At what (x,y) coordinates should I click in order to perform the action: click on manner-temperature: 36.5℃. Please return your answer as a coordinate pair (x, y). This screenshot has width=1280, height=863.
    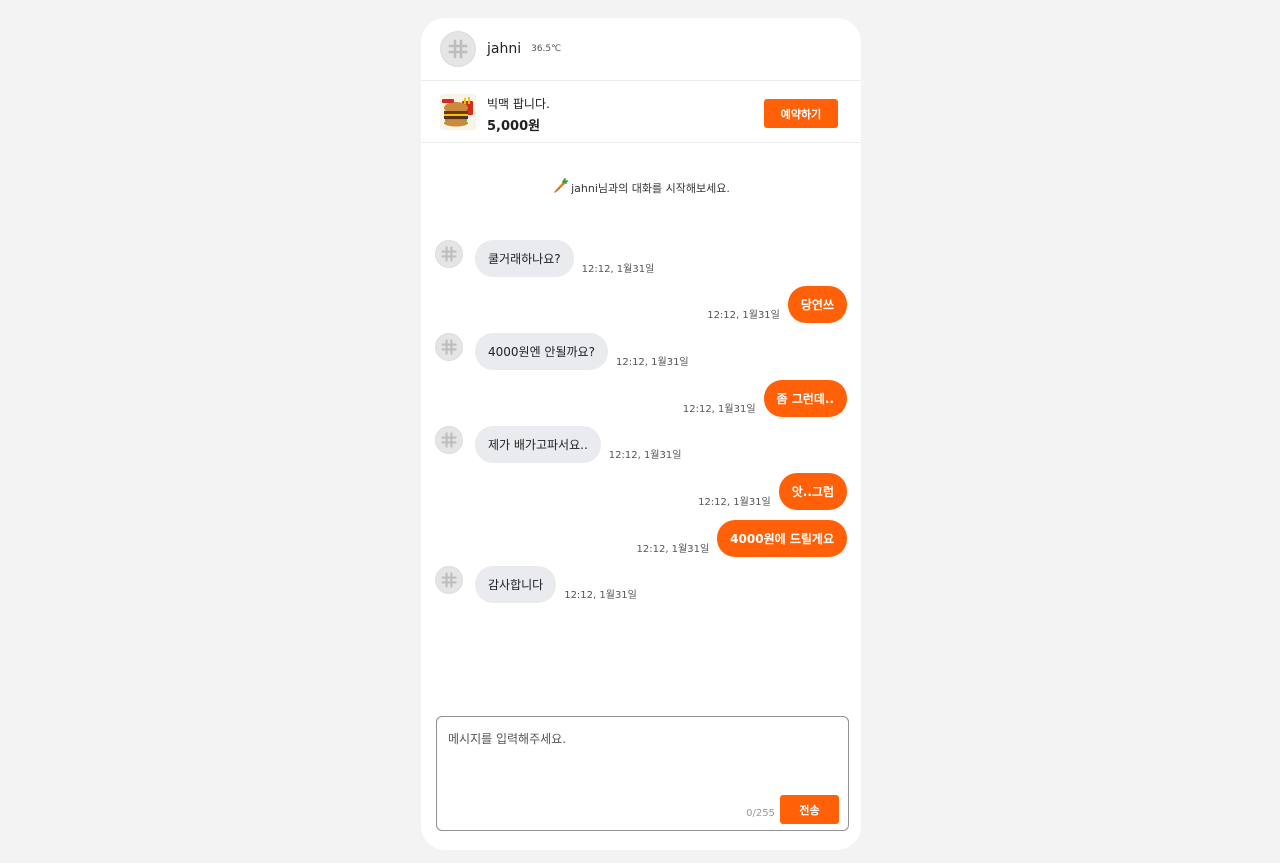
    Looking at the image, I should click on (546, 49).